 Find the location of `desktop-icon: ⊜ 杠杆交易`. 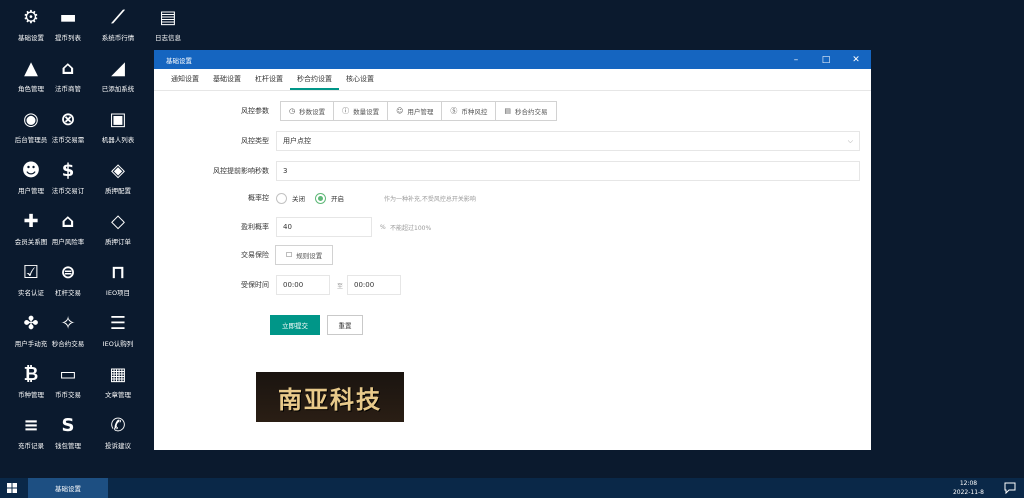

desktop-icon: ⊜ 杠杆交易 is located at coordinates (68, 279).